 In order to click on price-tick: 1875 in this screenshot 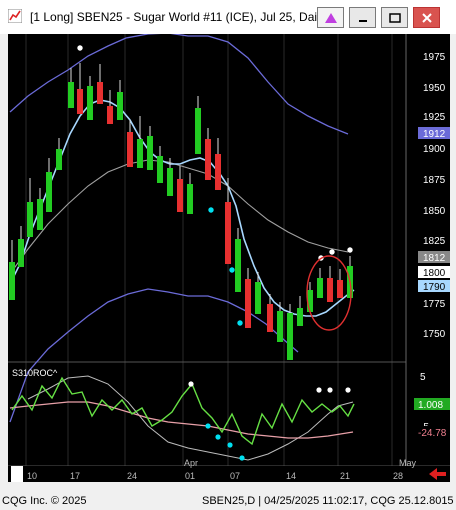, I will do `click(434, 180)`.